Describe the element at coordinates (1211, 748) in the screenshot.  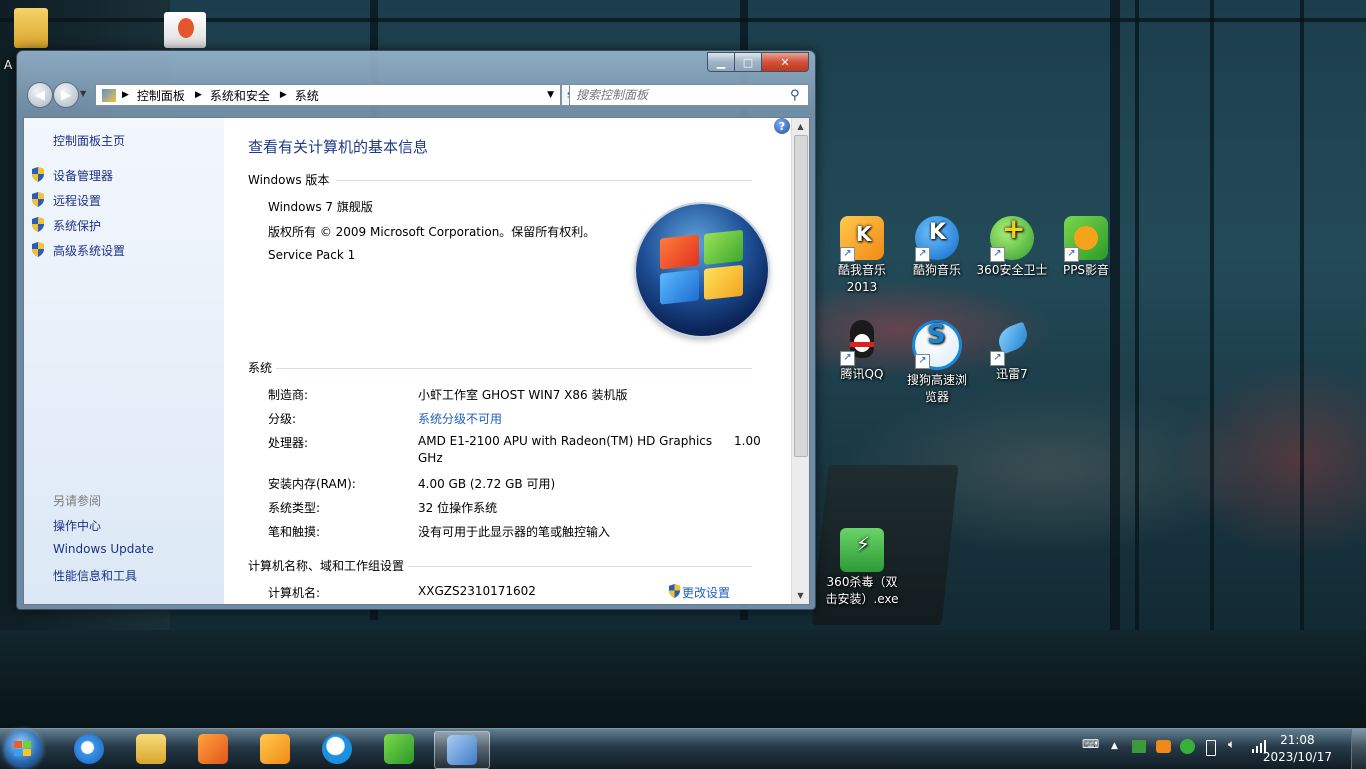
I see `battery-icon` at that location.